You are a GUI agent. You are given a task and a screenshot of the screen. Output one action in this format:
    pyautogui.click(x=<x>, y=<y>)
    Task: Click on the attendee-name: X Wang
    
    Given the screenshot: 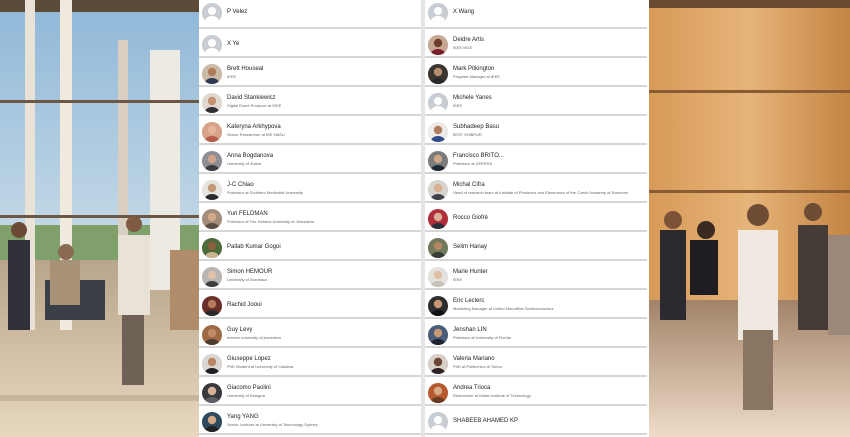 What is the action you would take?
    pyautogui.click(x=464, y=12)
    